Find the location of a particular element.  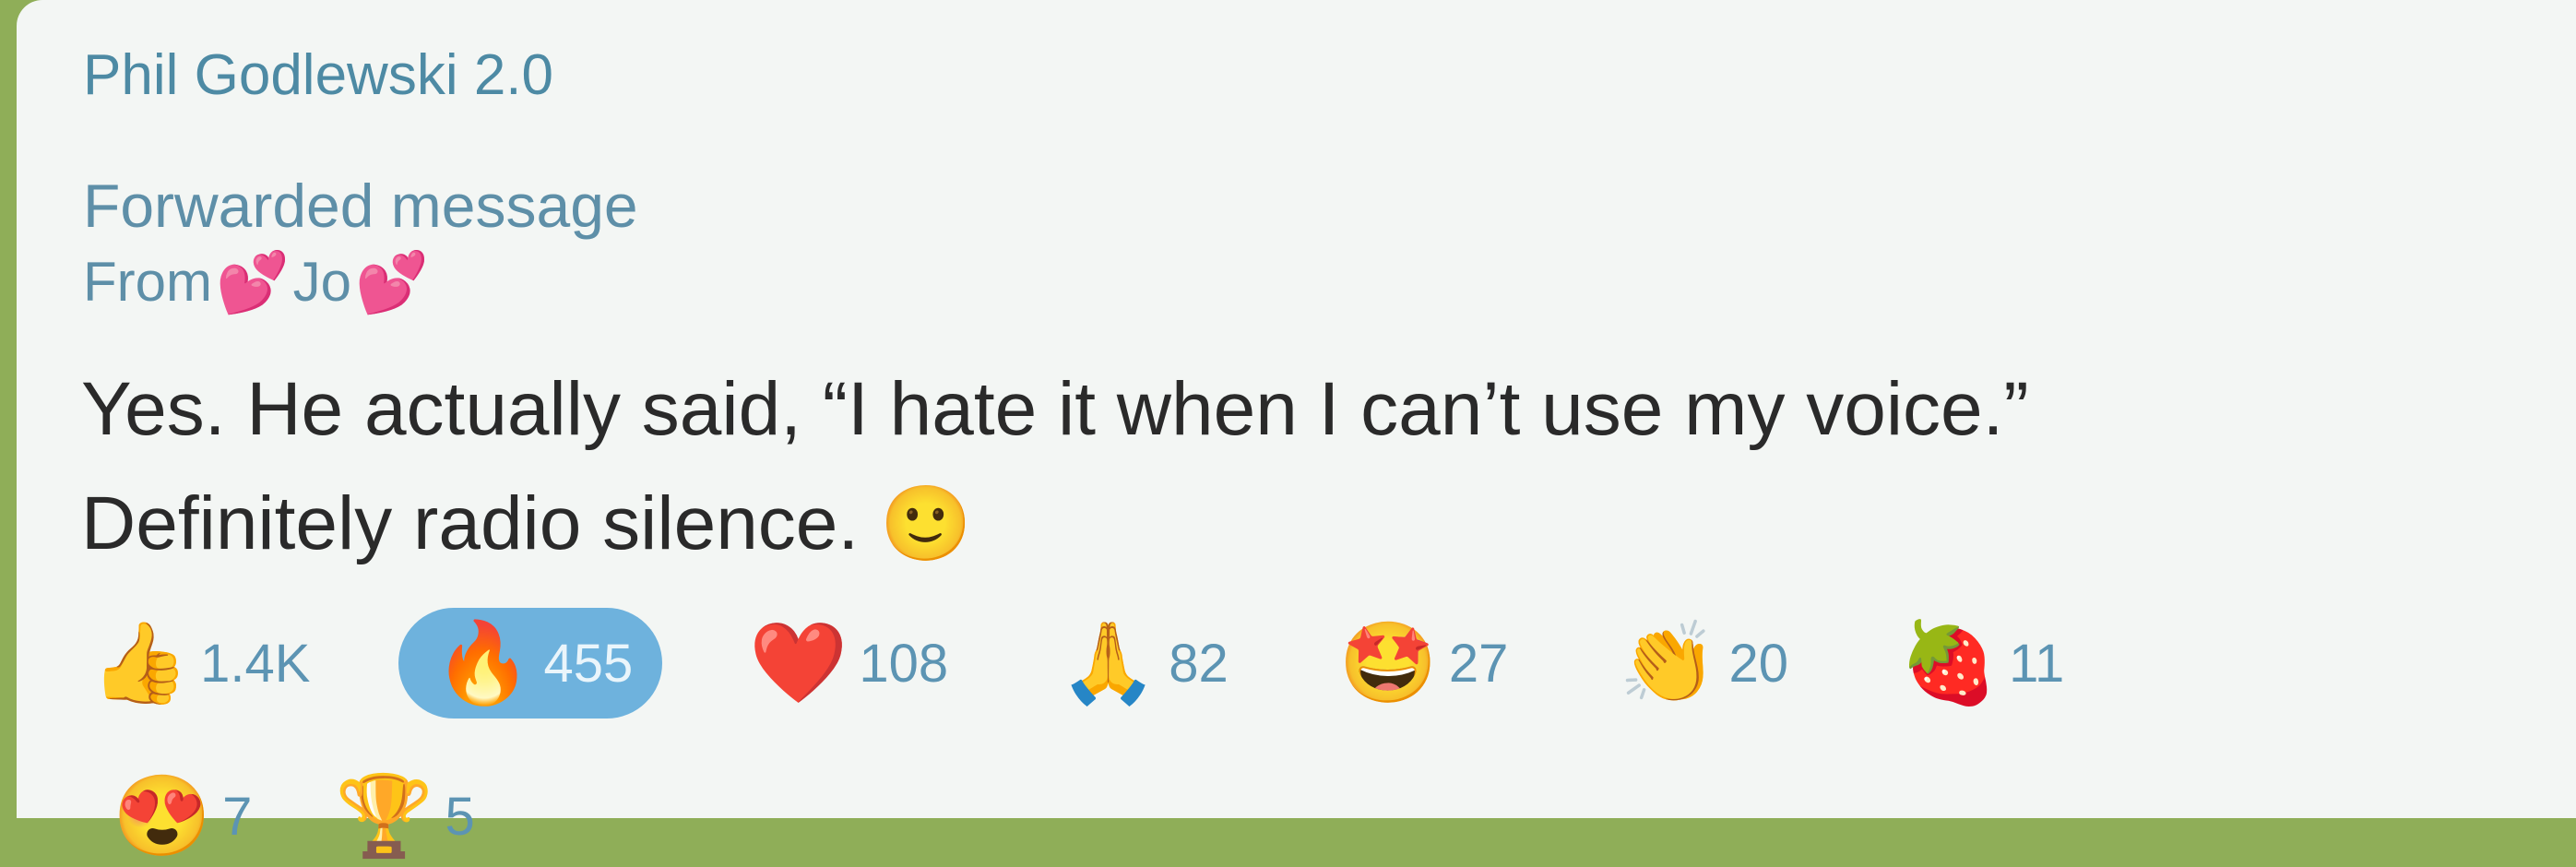

reaction-count: 108 is located at coordinates (904, 663).